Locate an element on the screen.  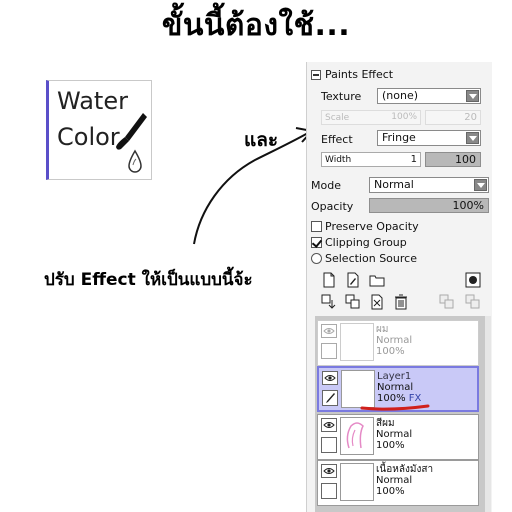
texture-value: (none) is located at coordinates (400, 95).